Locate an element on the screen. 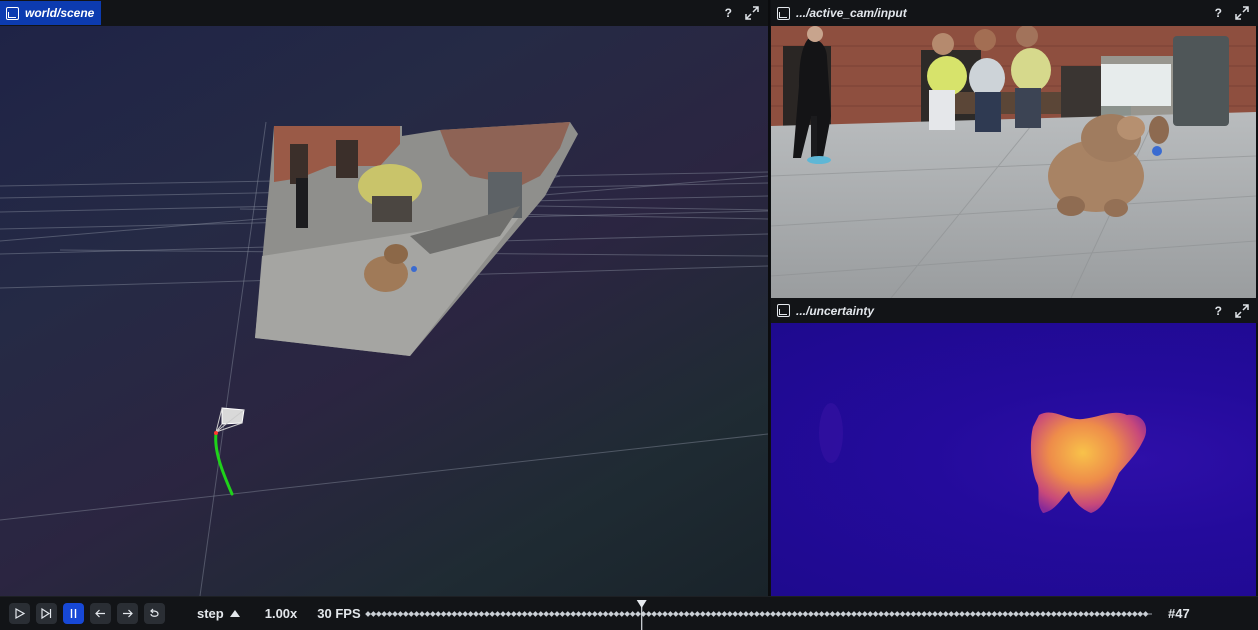  skip-to-end-icon is located at coordinates (46, 613).